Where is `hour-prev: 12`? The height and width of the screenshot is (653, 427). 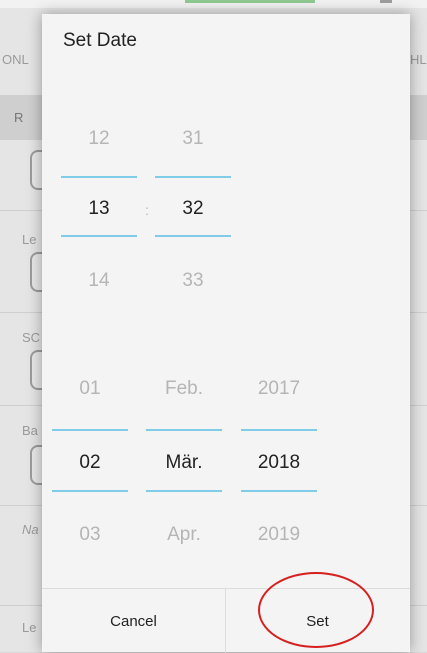
hour-prev: 12 is located at coordinates (99, 139).